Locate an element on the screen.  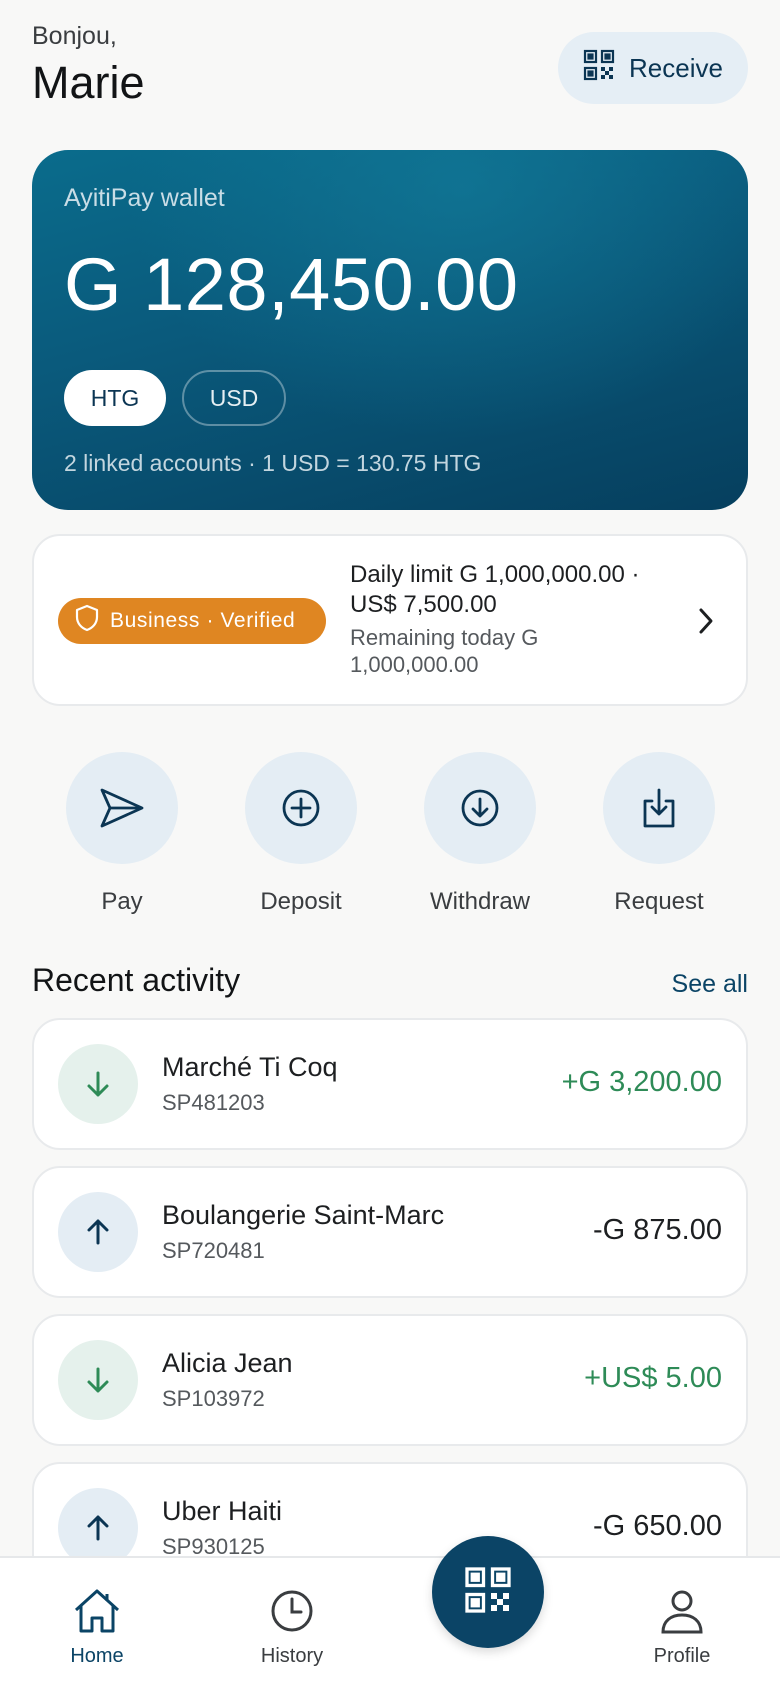
request-button: Request is located at coordinates (659, 834).